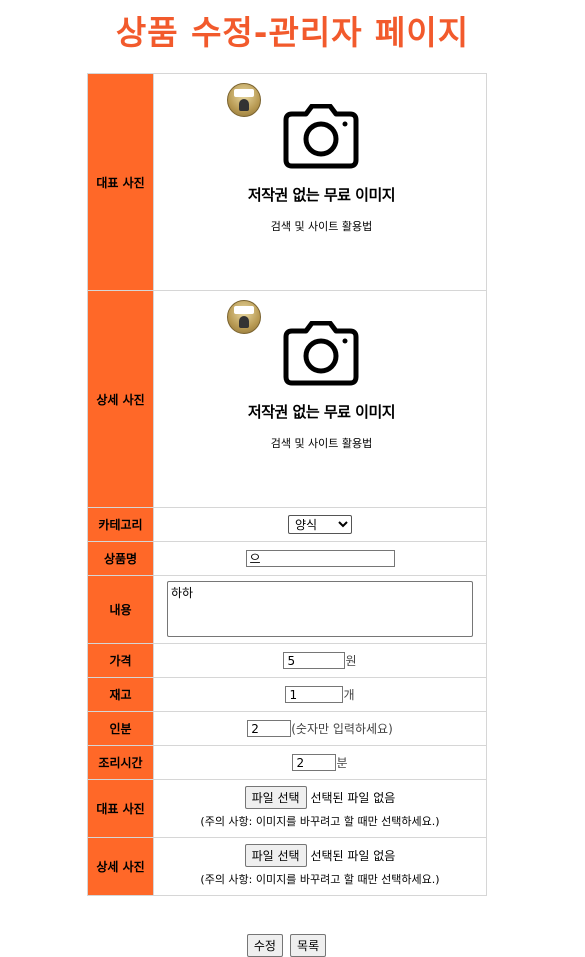  I want to click on cook-time-unit: 분, so click(342, 762).